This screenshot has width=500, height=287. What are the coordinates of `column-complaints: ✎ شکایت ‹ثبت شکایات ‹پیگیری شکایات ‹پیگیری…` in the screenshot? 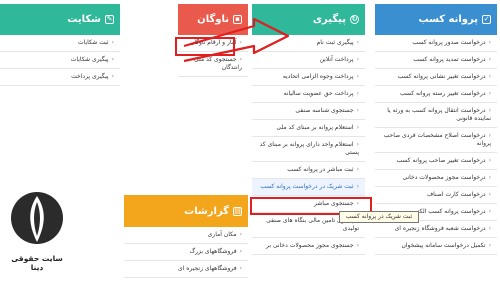 It's located at (60, 45).